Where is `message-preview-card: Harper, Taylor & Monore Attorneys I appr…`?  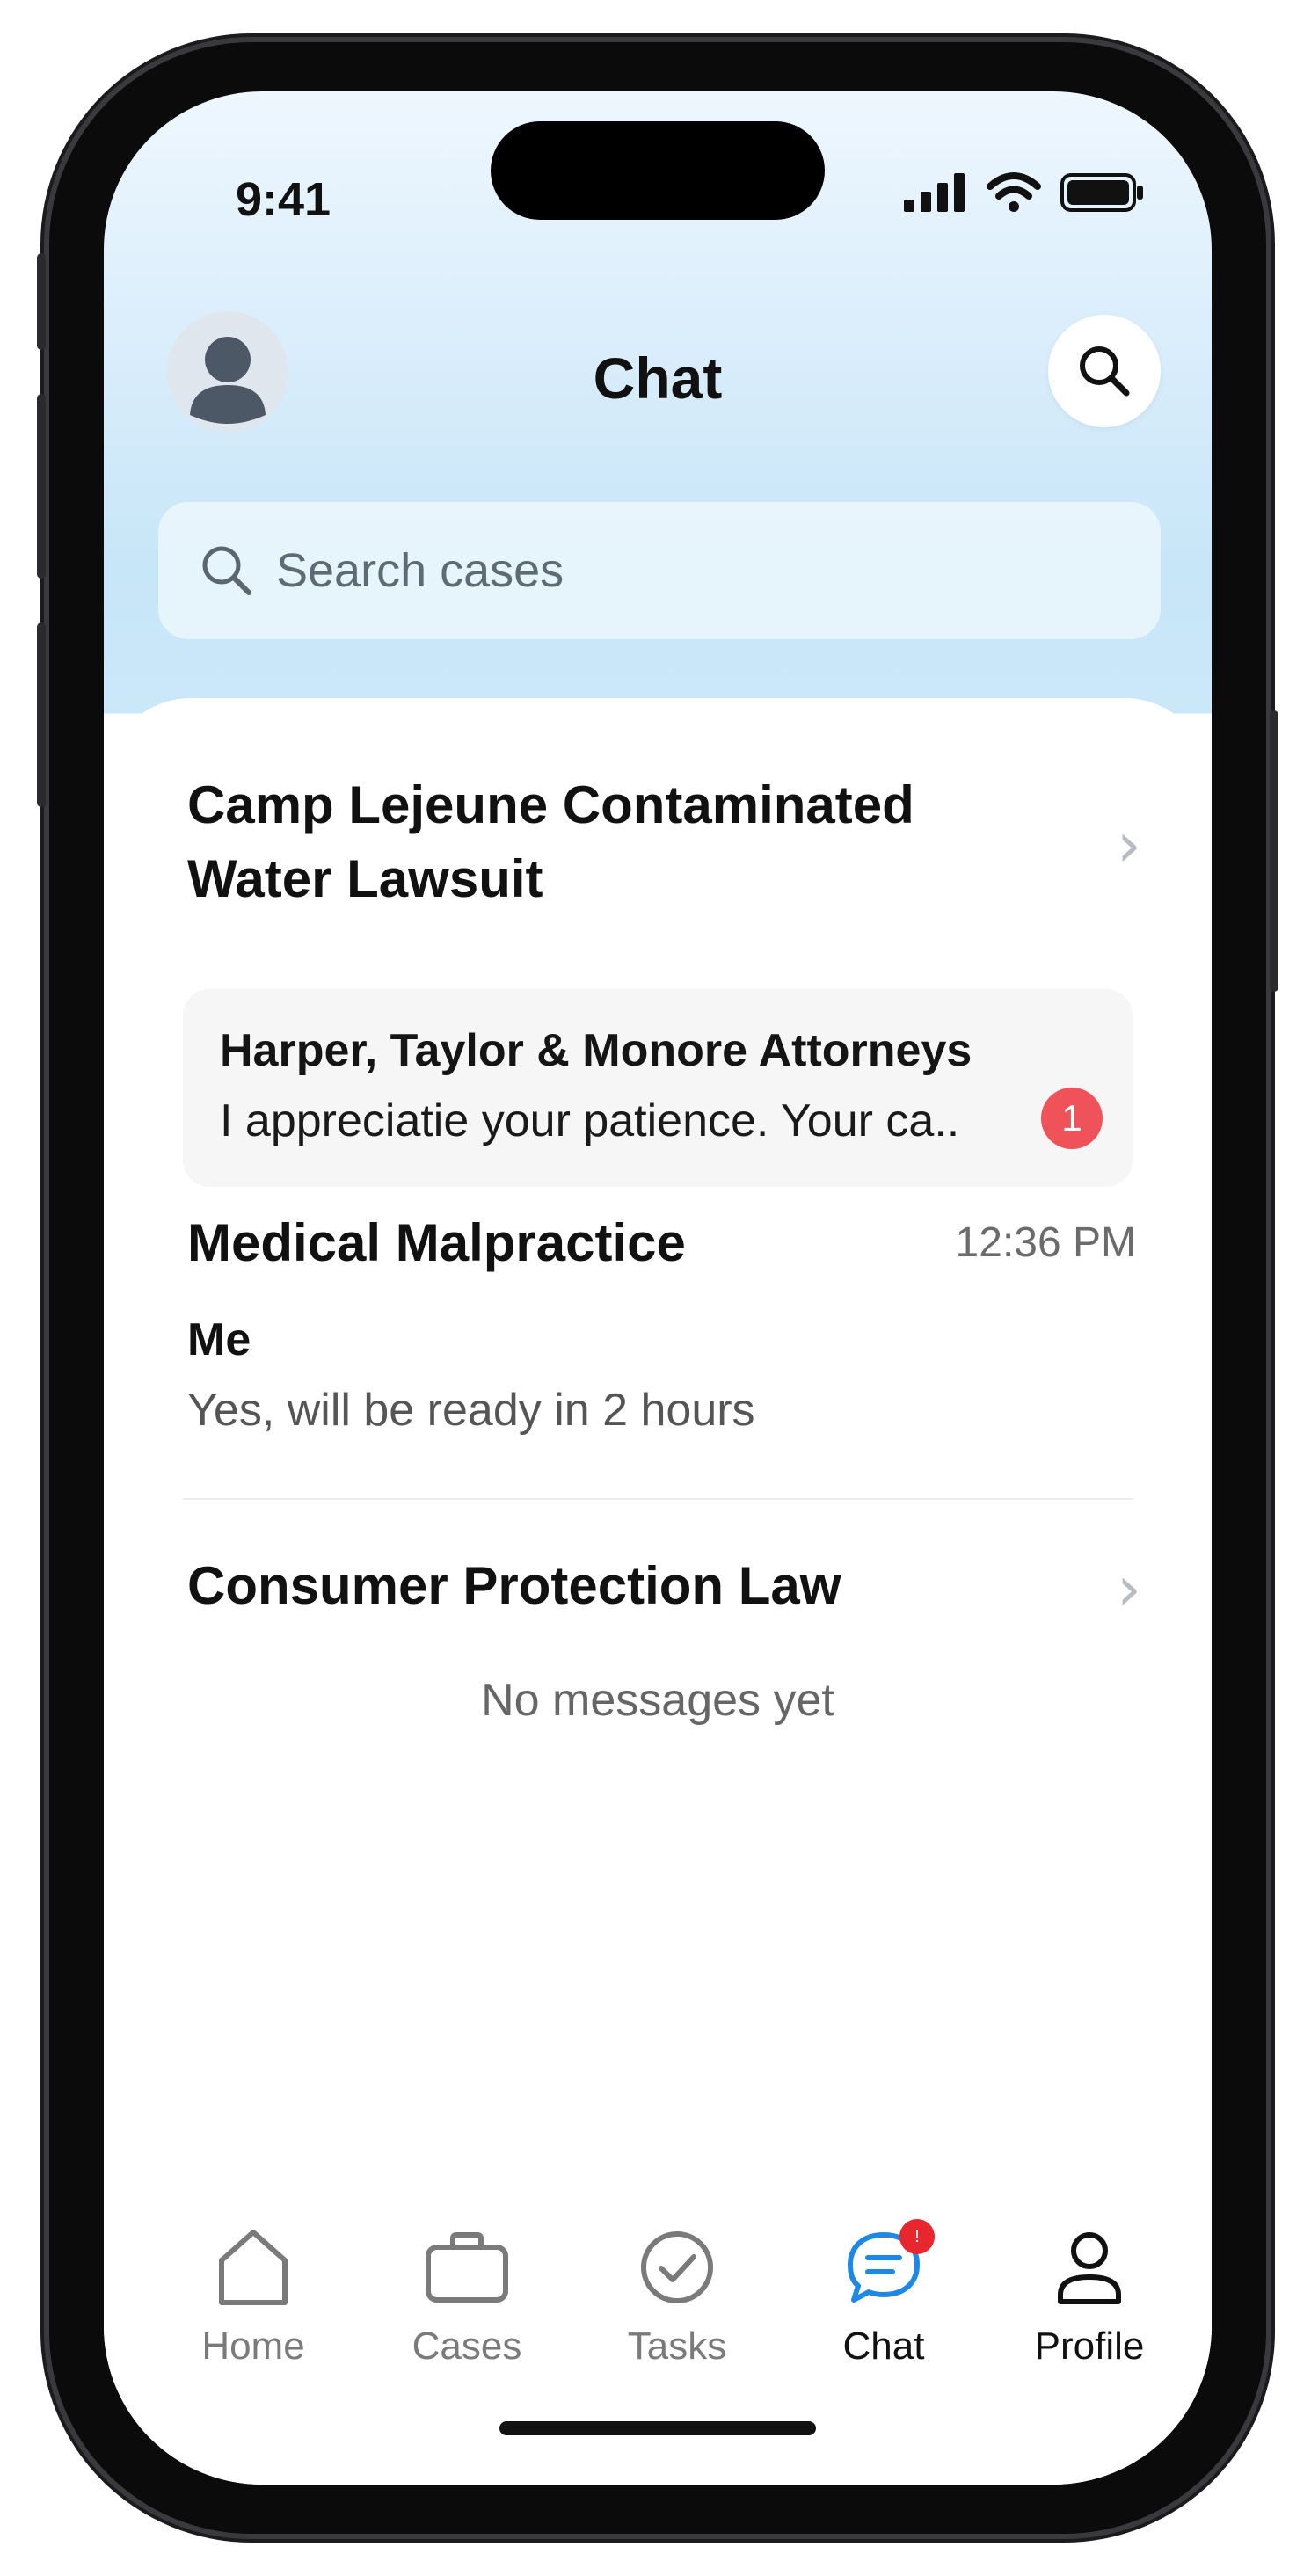 message-preview-card: Harper, Taylor & Monore Attorneys I appr… is located at coordinates (658, 1088).